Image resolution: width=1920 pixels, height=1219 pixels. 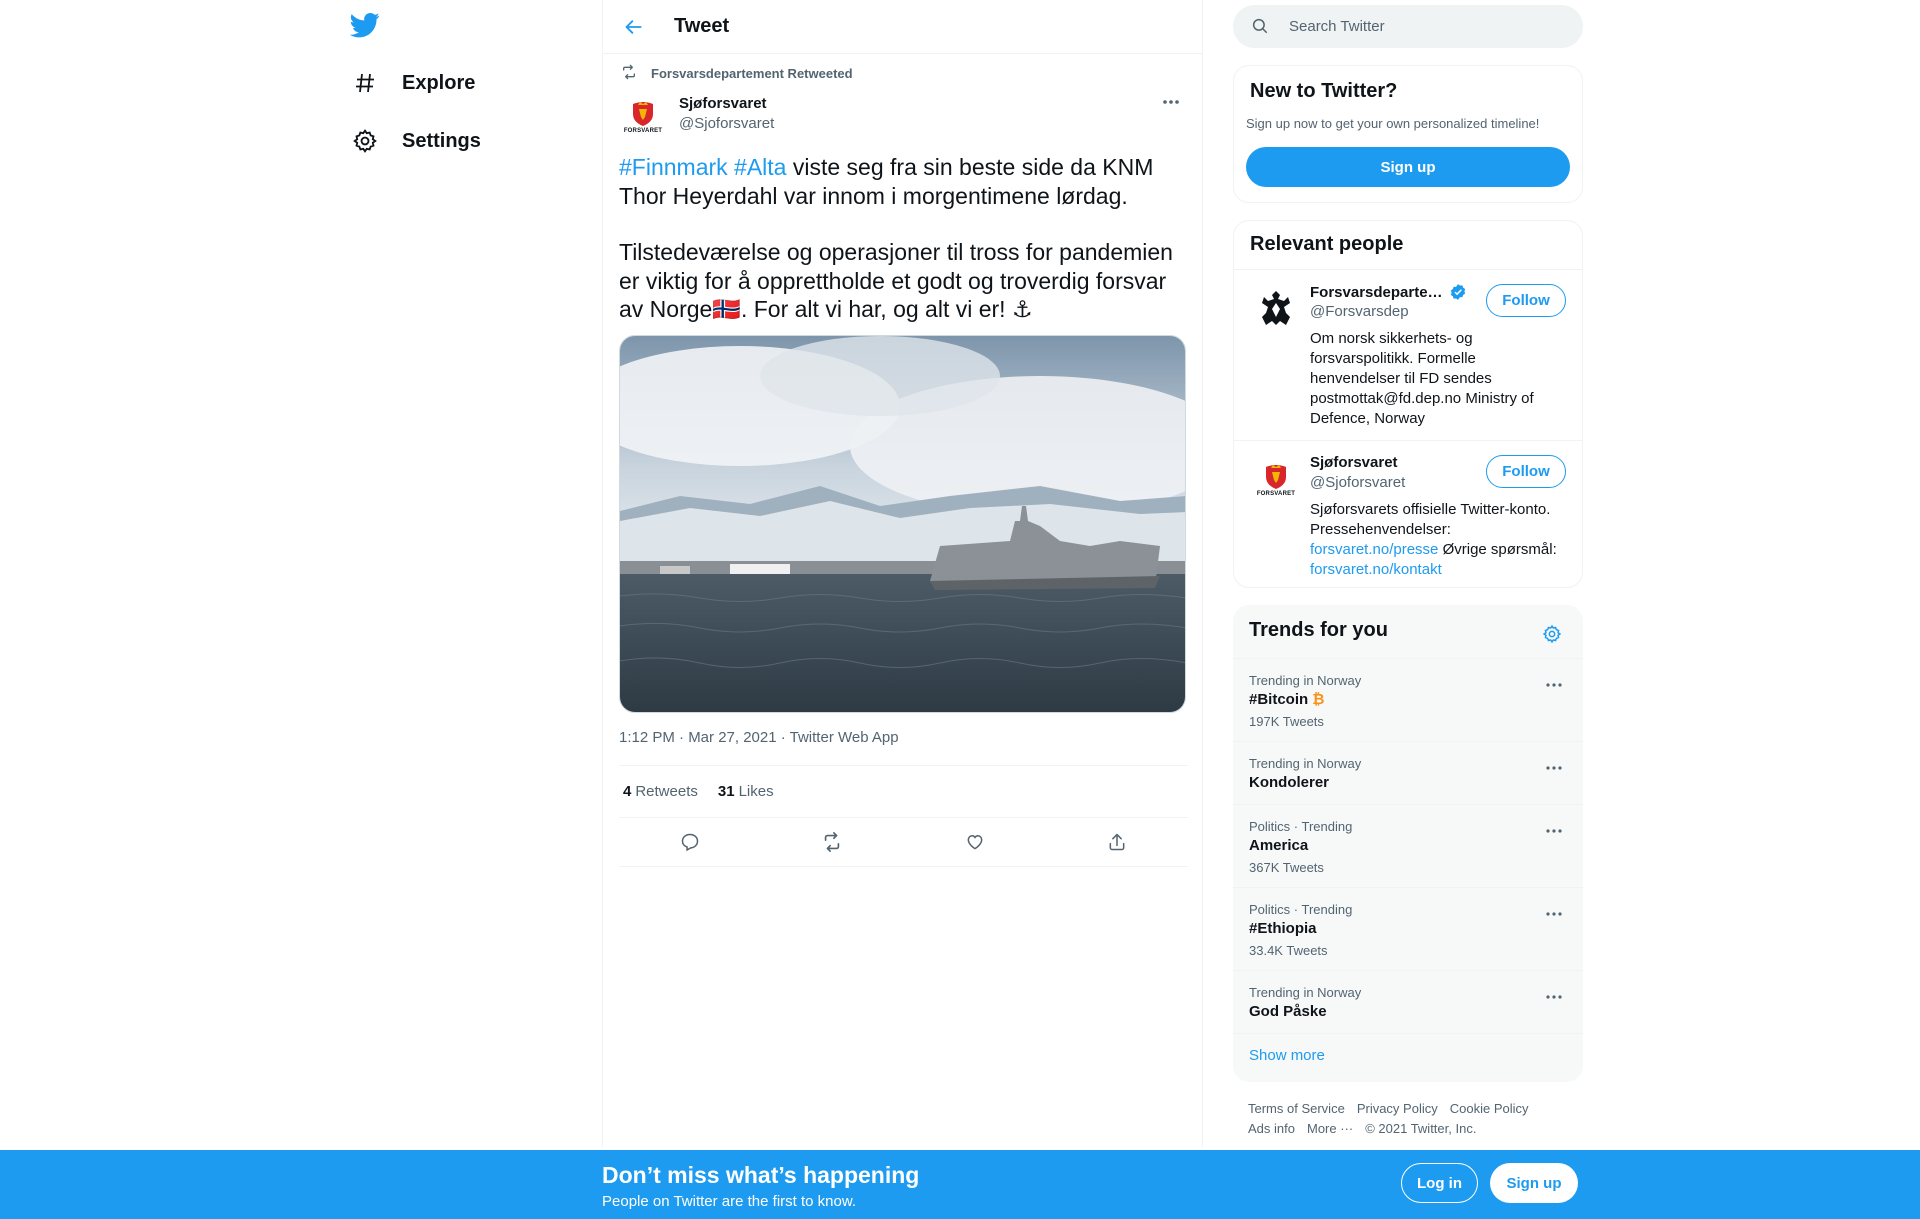 What do you see at coordinates (760, 167) in the screenshot?
I see `hashtag-link: #Alta` at bounding box center [760, 167].